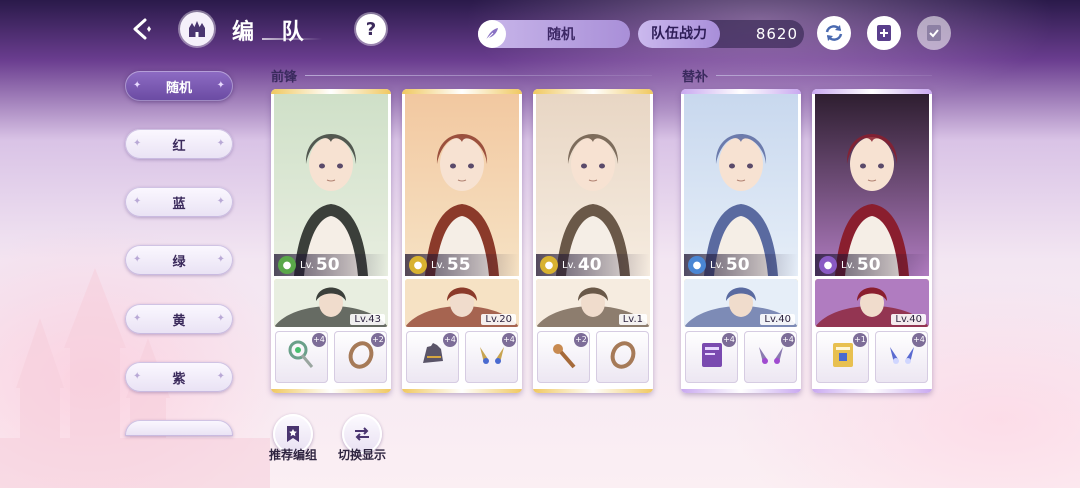  I want to click on filter-green: ✦ 绿 ✦, so click(179, 260).